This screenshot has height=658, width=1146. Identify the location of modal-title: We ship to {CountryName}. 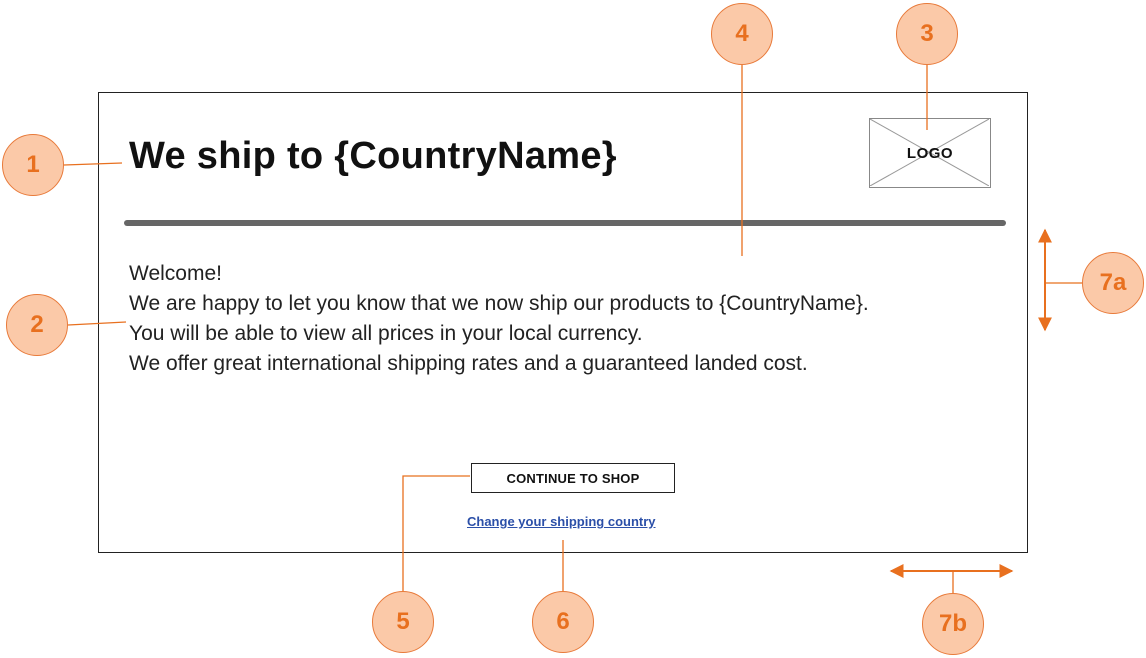
(373, 156).